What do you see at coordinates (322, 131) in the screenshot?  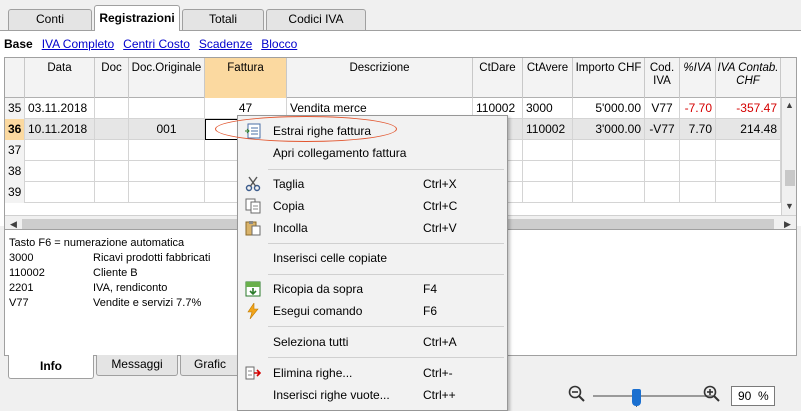 I see `menu-label: Estrai righe fattura` at bounding box center [322, 131].